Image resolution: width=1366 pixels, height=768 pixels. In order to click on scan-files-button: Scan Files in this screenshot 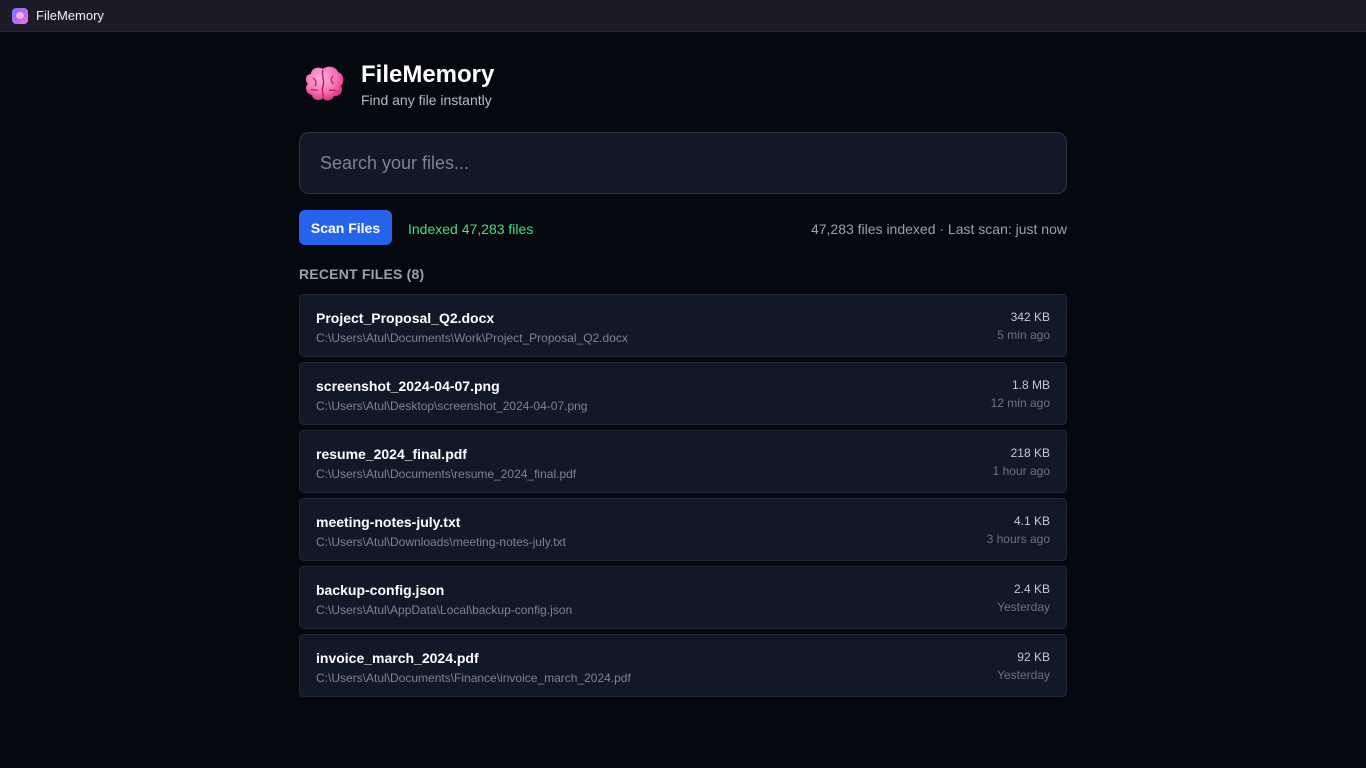, I will do `click(345, 227)`.